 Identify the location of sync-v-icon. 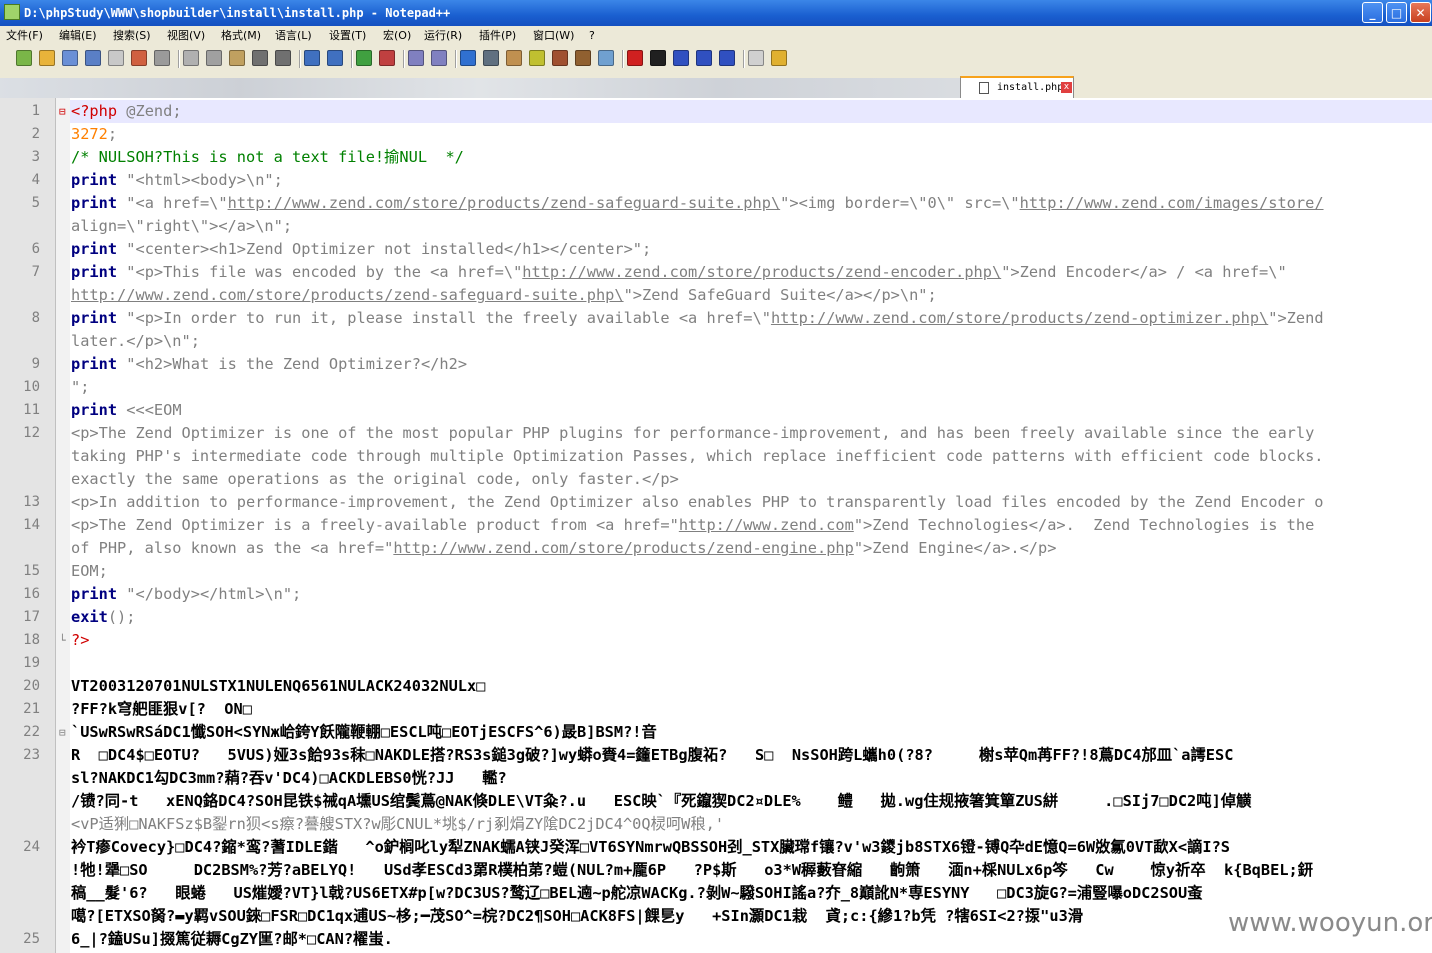
(416, 58).